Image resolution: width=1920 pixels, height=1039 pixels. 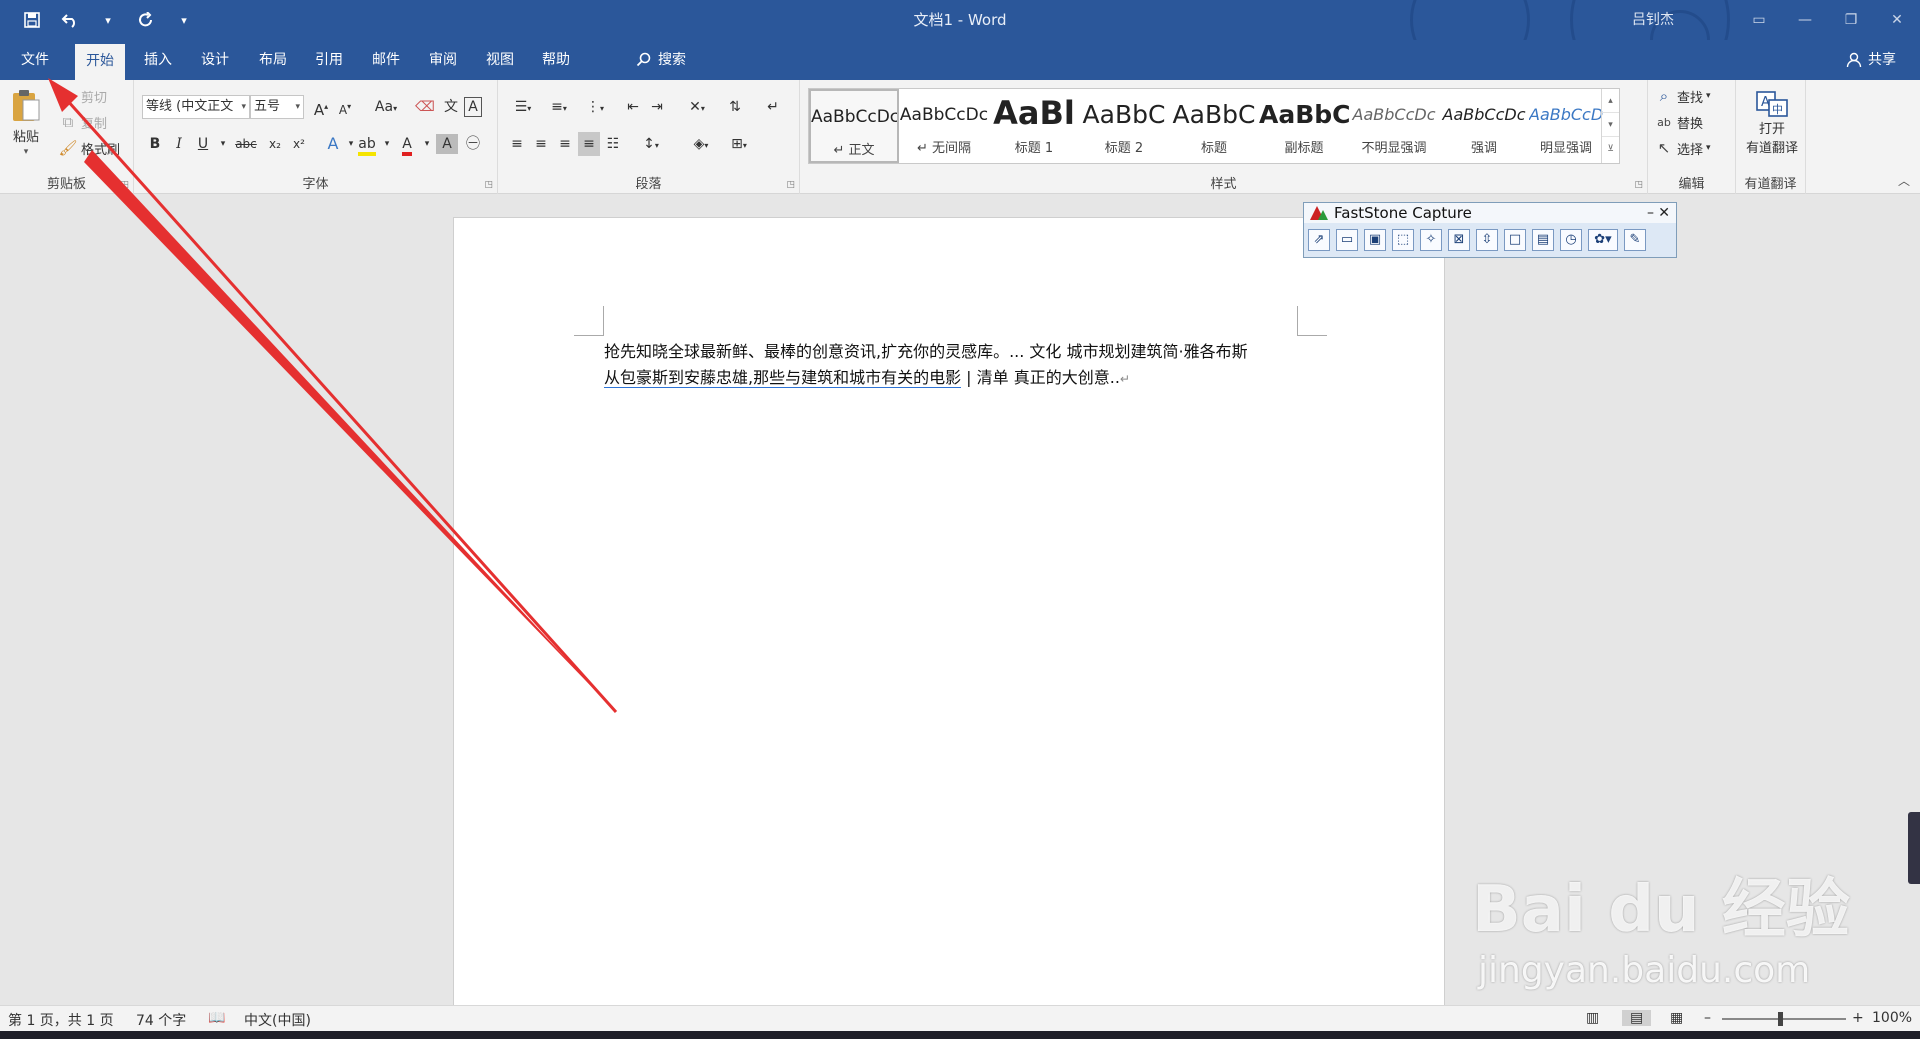 I want to click on superscript-button: x², so click(x=299, y=144).